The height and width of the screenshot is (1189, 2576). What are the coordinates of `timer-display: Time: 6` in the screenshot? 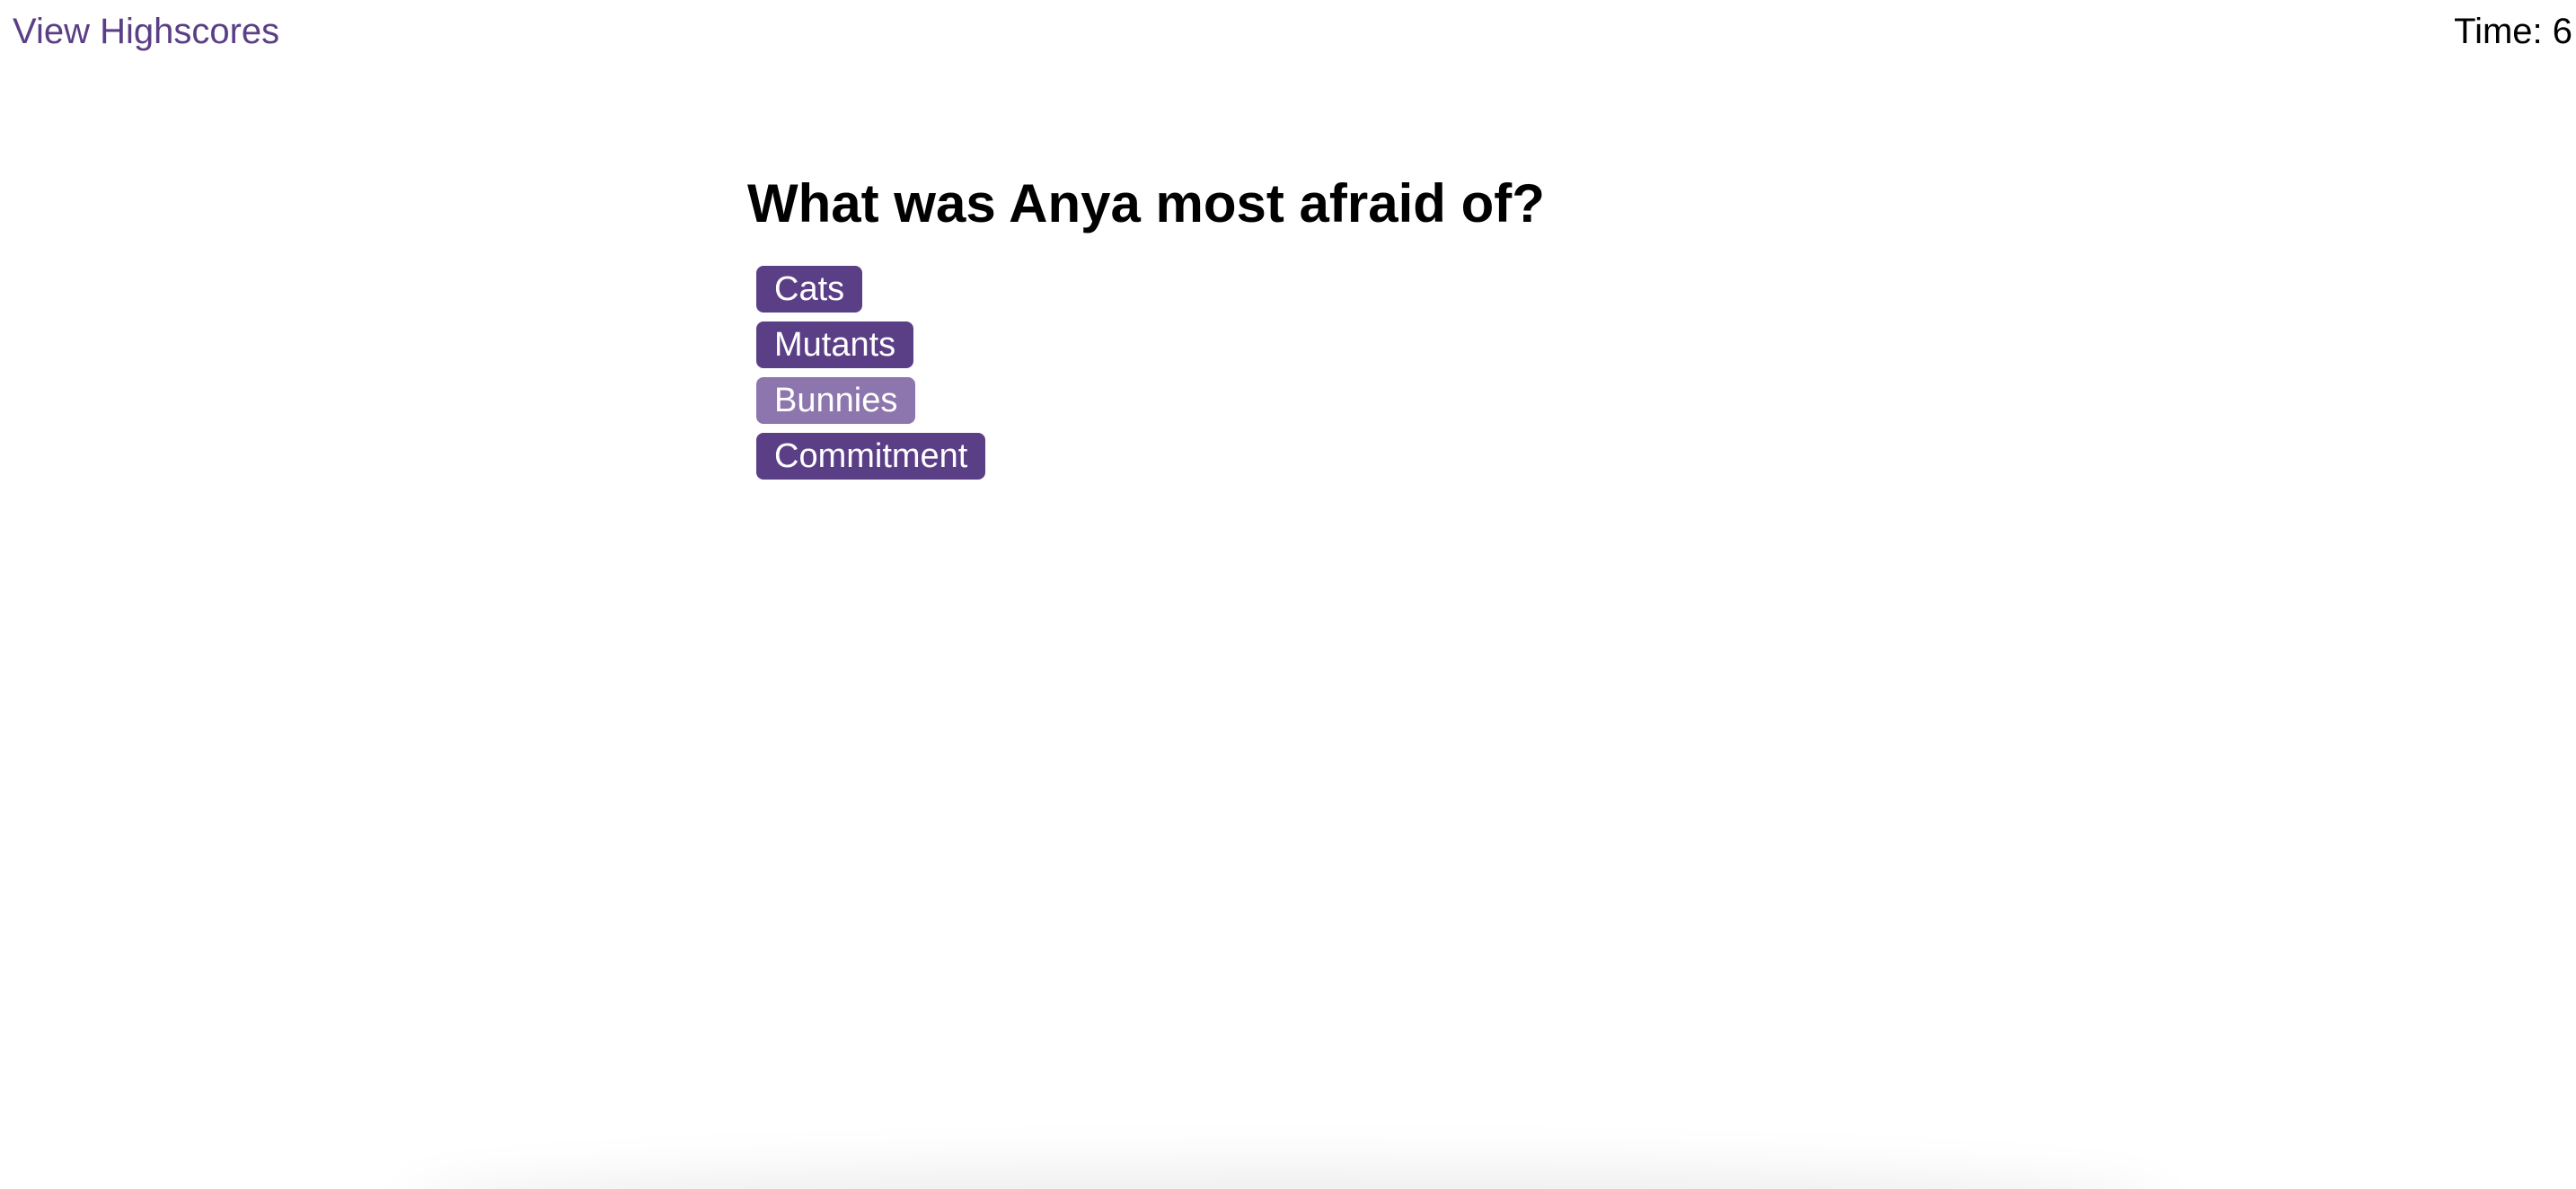 It's located at (2513, 32).